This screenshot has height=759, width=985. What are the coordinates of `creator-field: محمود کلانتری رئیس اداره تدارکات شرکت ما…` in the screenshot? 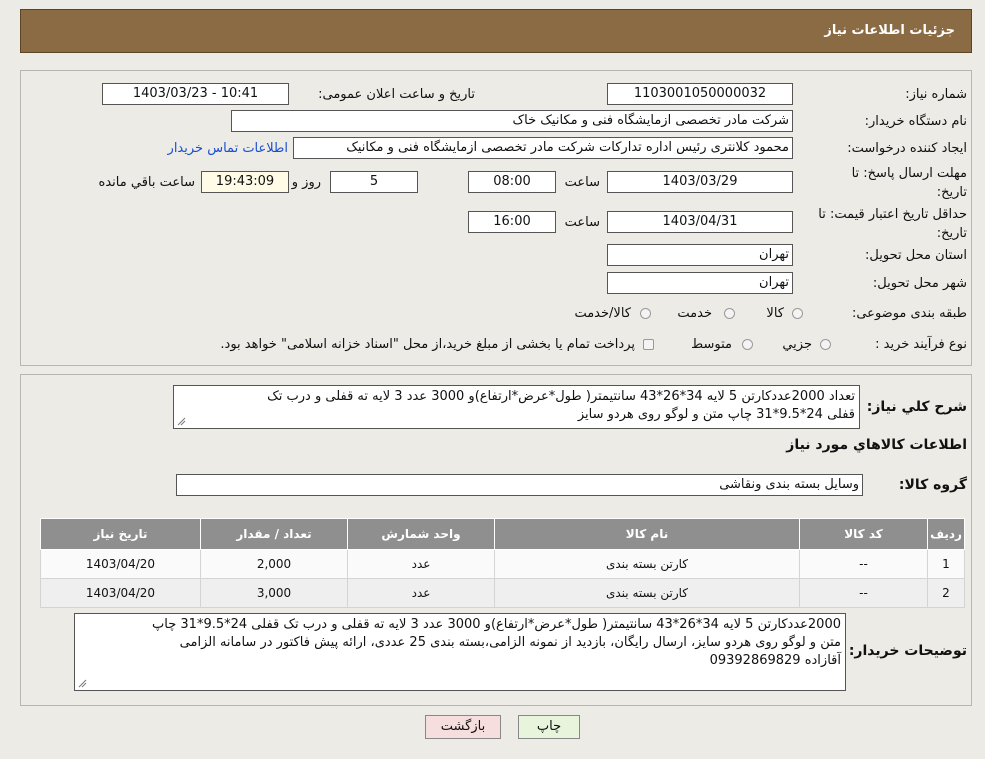 It's located at (543, 148).